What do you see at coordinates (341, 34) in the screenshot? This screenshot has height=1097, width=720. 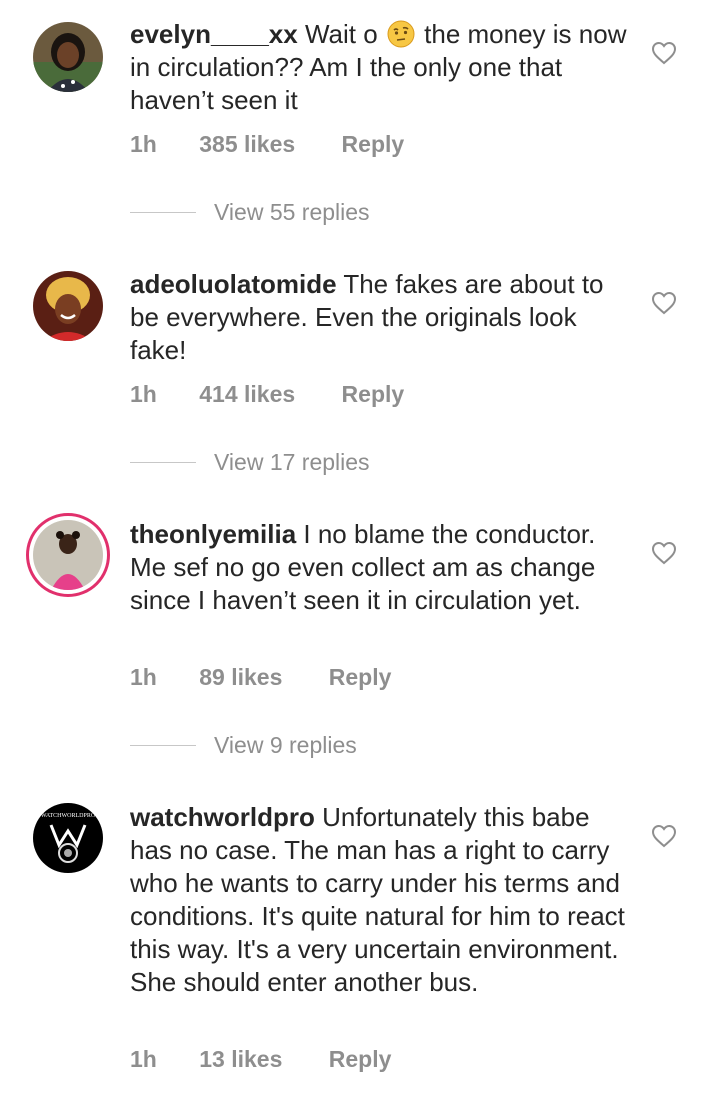 I see `comment-body-start: Wait o` at bounding box center [341, 34].